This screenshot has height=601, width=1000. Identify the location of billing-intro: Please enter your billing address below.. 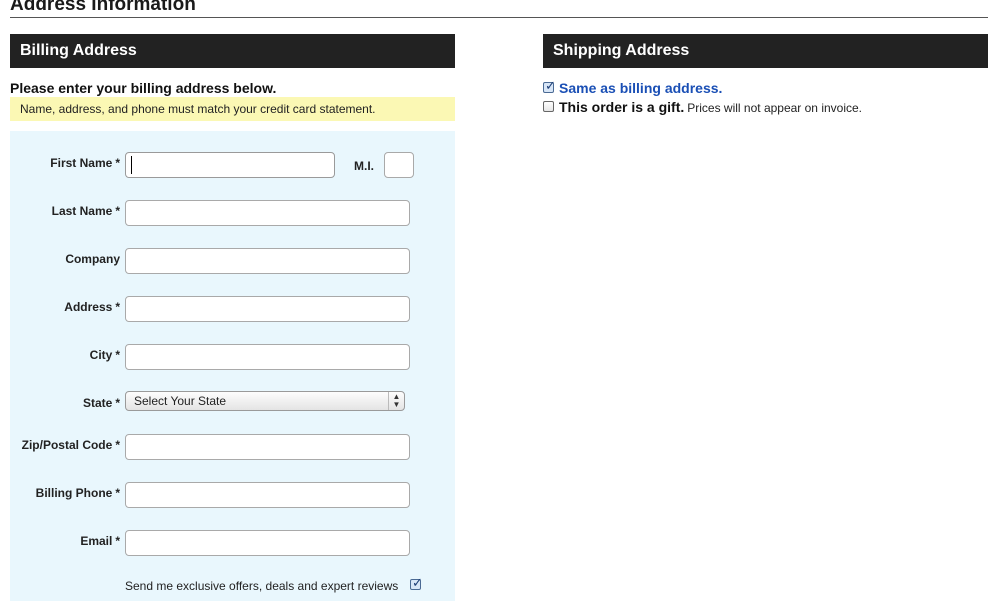
(143, 88).